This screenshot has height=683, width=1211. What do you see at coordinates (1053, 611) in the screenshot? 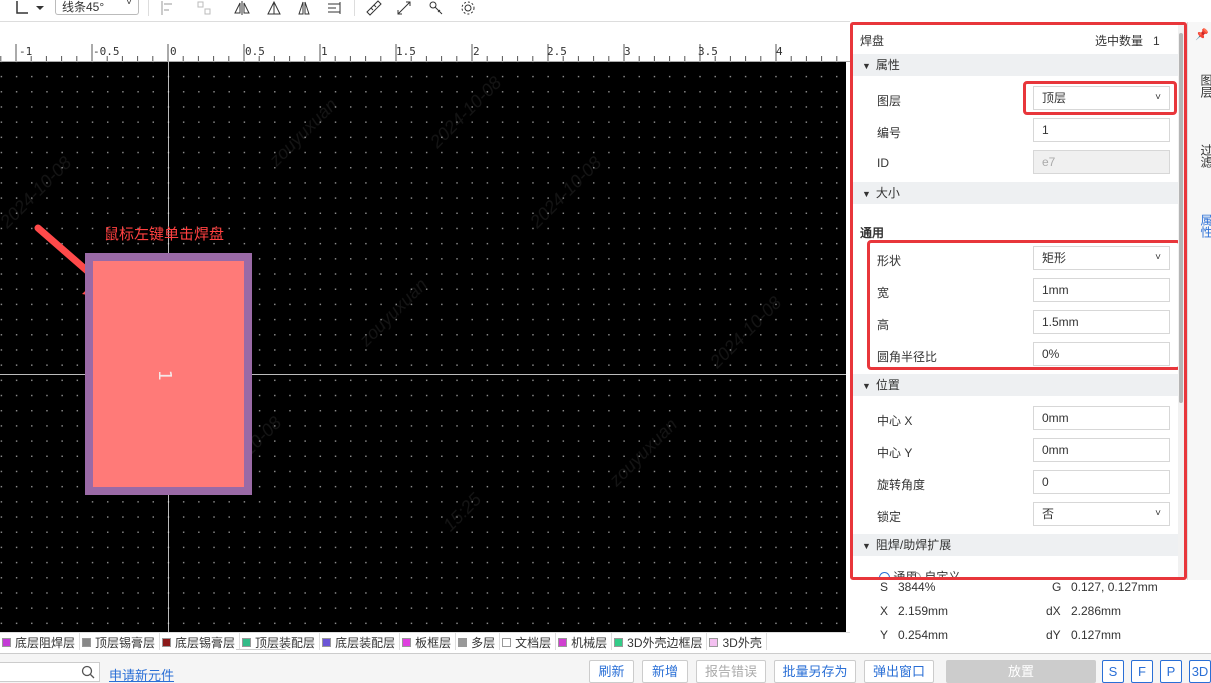
I see `dx-label: dX` at bounding box center [1053, 611].